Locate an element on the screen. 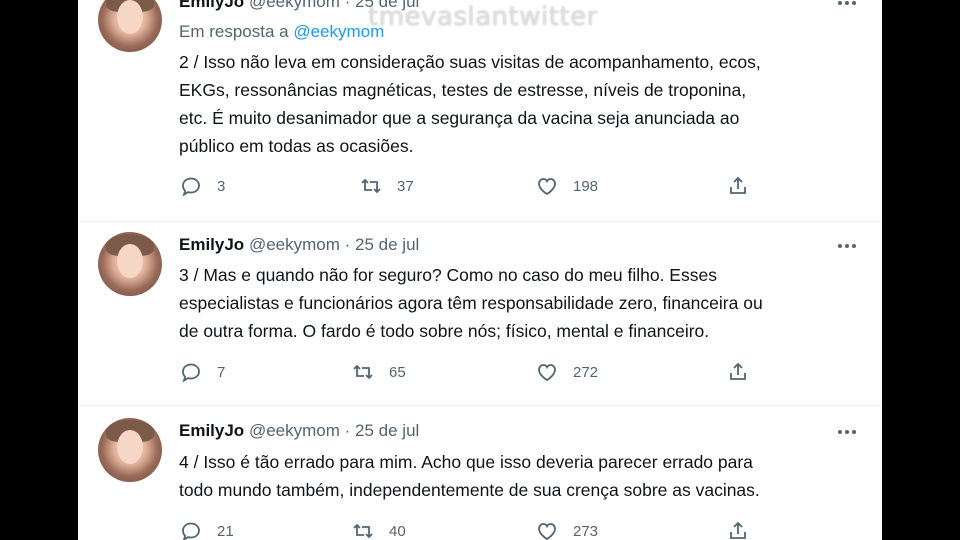 The width and height of the screenshot is (960, 540). retweet-button: 65 is located at coordinates (378, 372).